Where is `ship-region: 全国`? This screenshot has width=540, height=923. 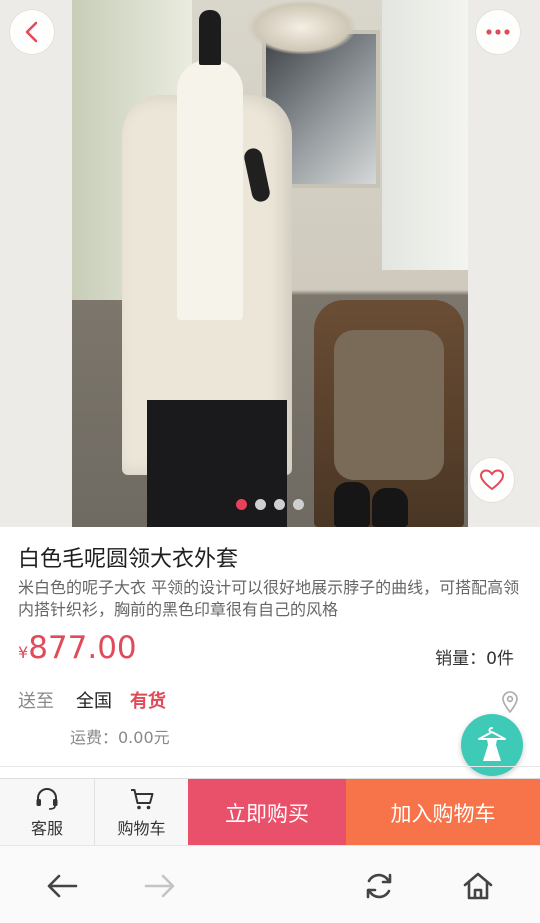 ship-region: 全国 is located at coordinates (94, 700).